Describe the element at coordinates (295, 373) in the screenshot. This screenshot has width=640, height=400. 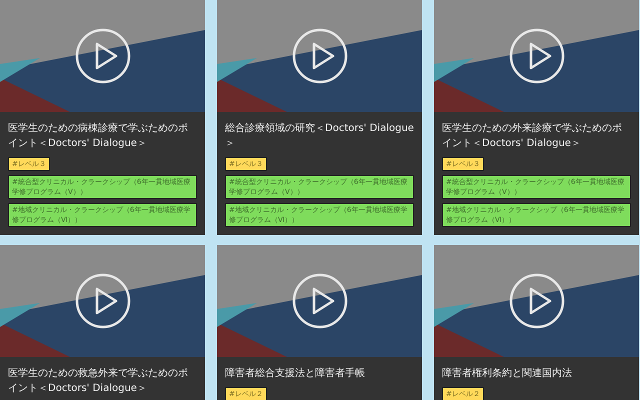
I see `video-title-link: 障害者総合支援法と障害者手帳` at that location.